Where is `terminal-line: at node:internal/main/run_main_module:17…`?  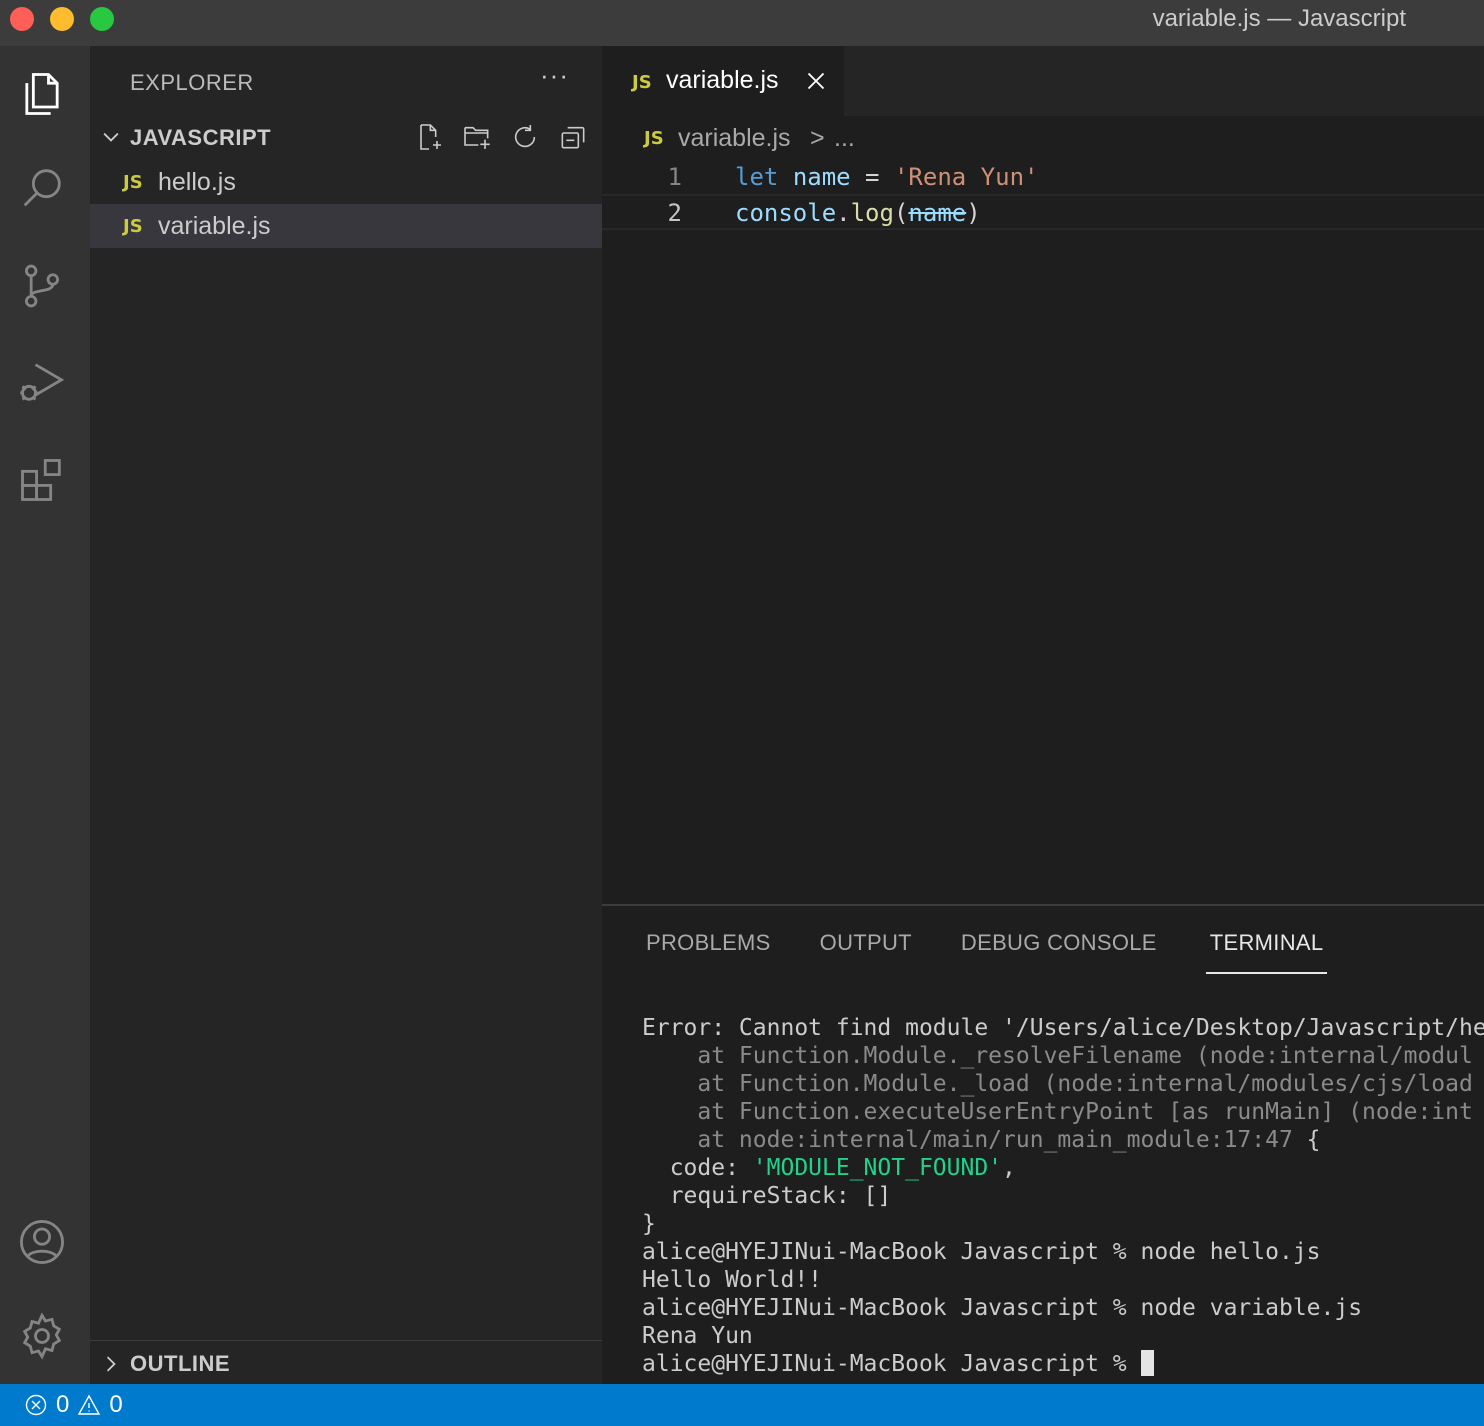 terminal-line: at node:internal/main/run_main_module:17… is located at coordinates (981, 1140).